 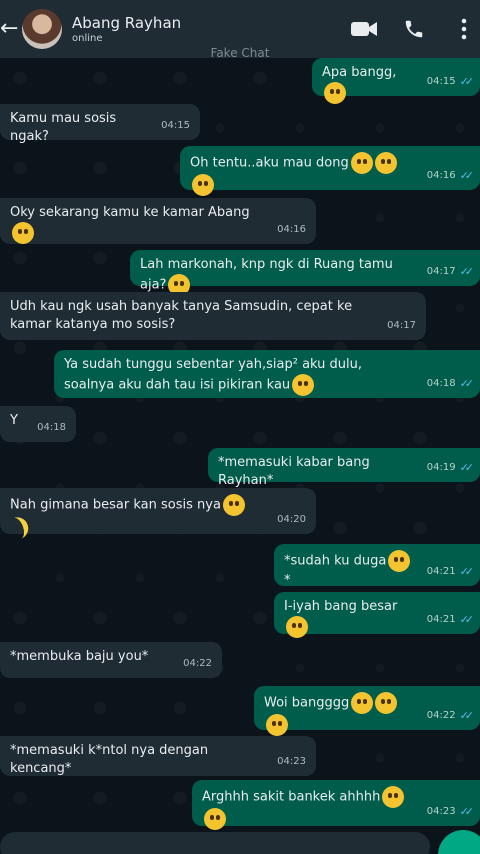 I want to click on outgoing-message: Woi bangggg 04:22 ✓✓, so click(x=367, y=711).